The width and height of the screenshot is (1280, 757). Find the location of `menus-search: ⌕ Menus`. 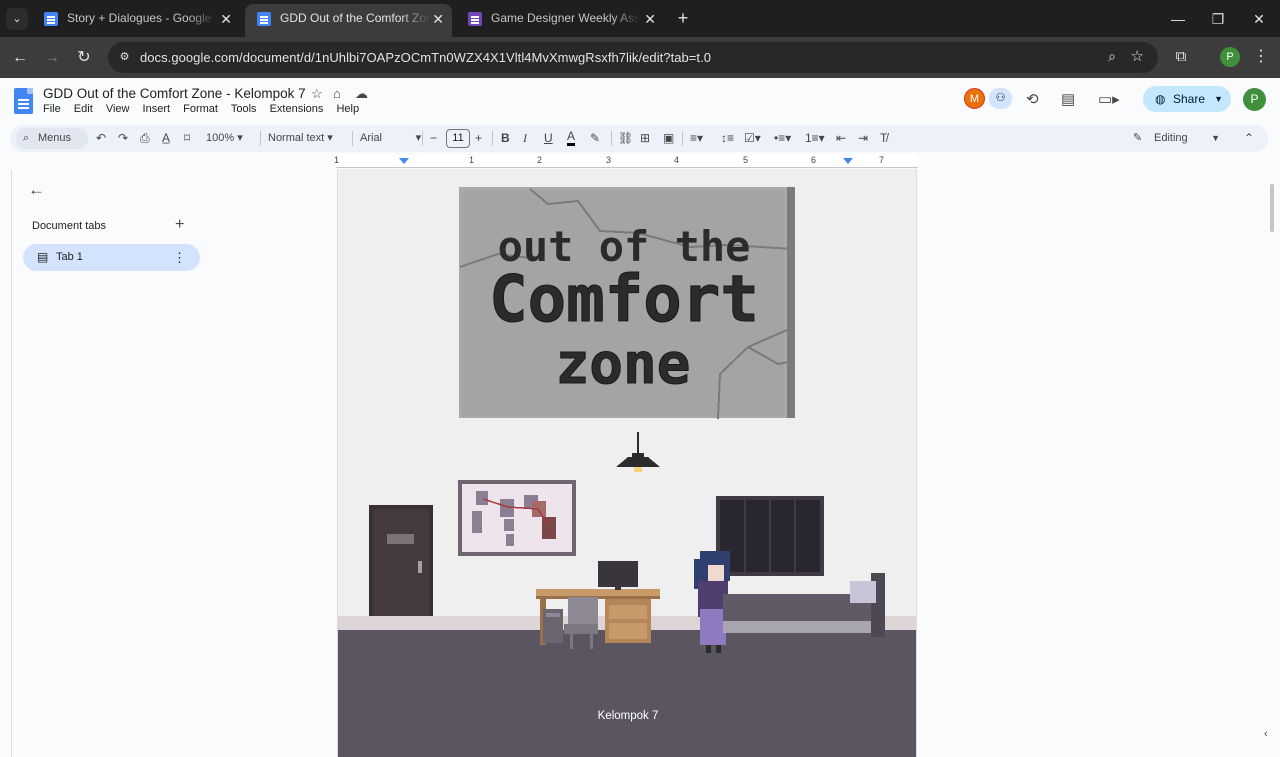

menus-search: ⌕ Menus is located at coordinates (52, 138).